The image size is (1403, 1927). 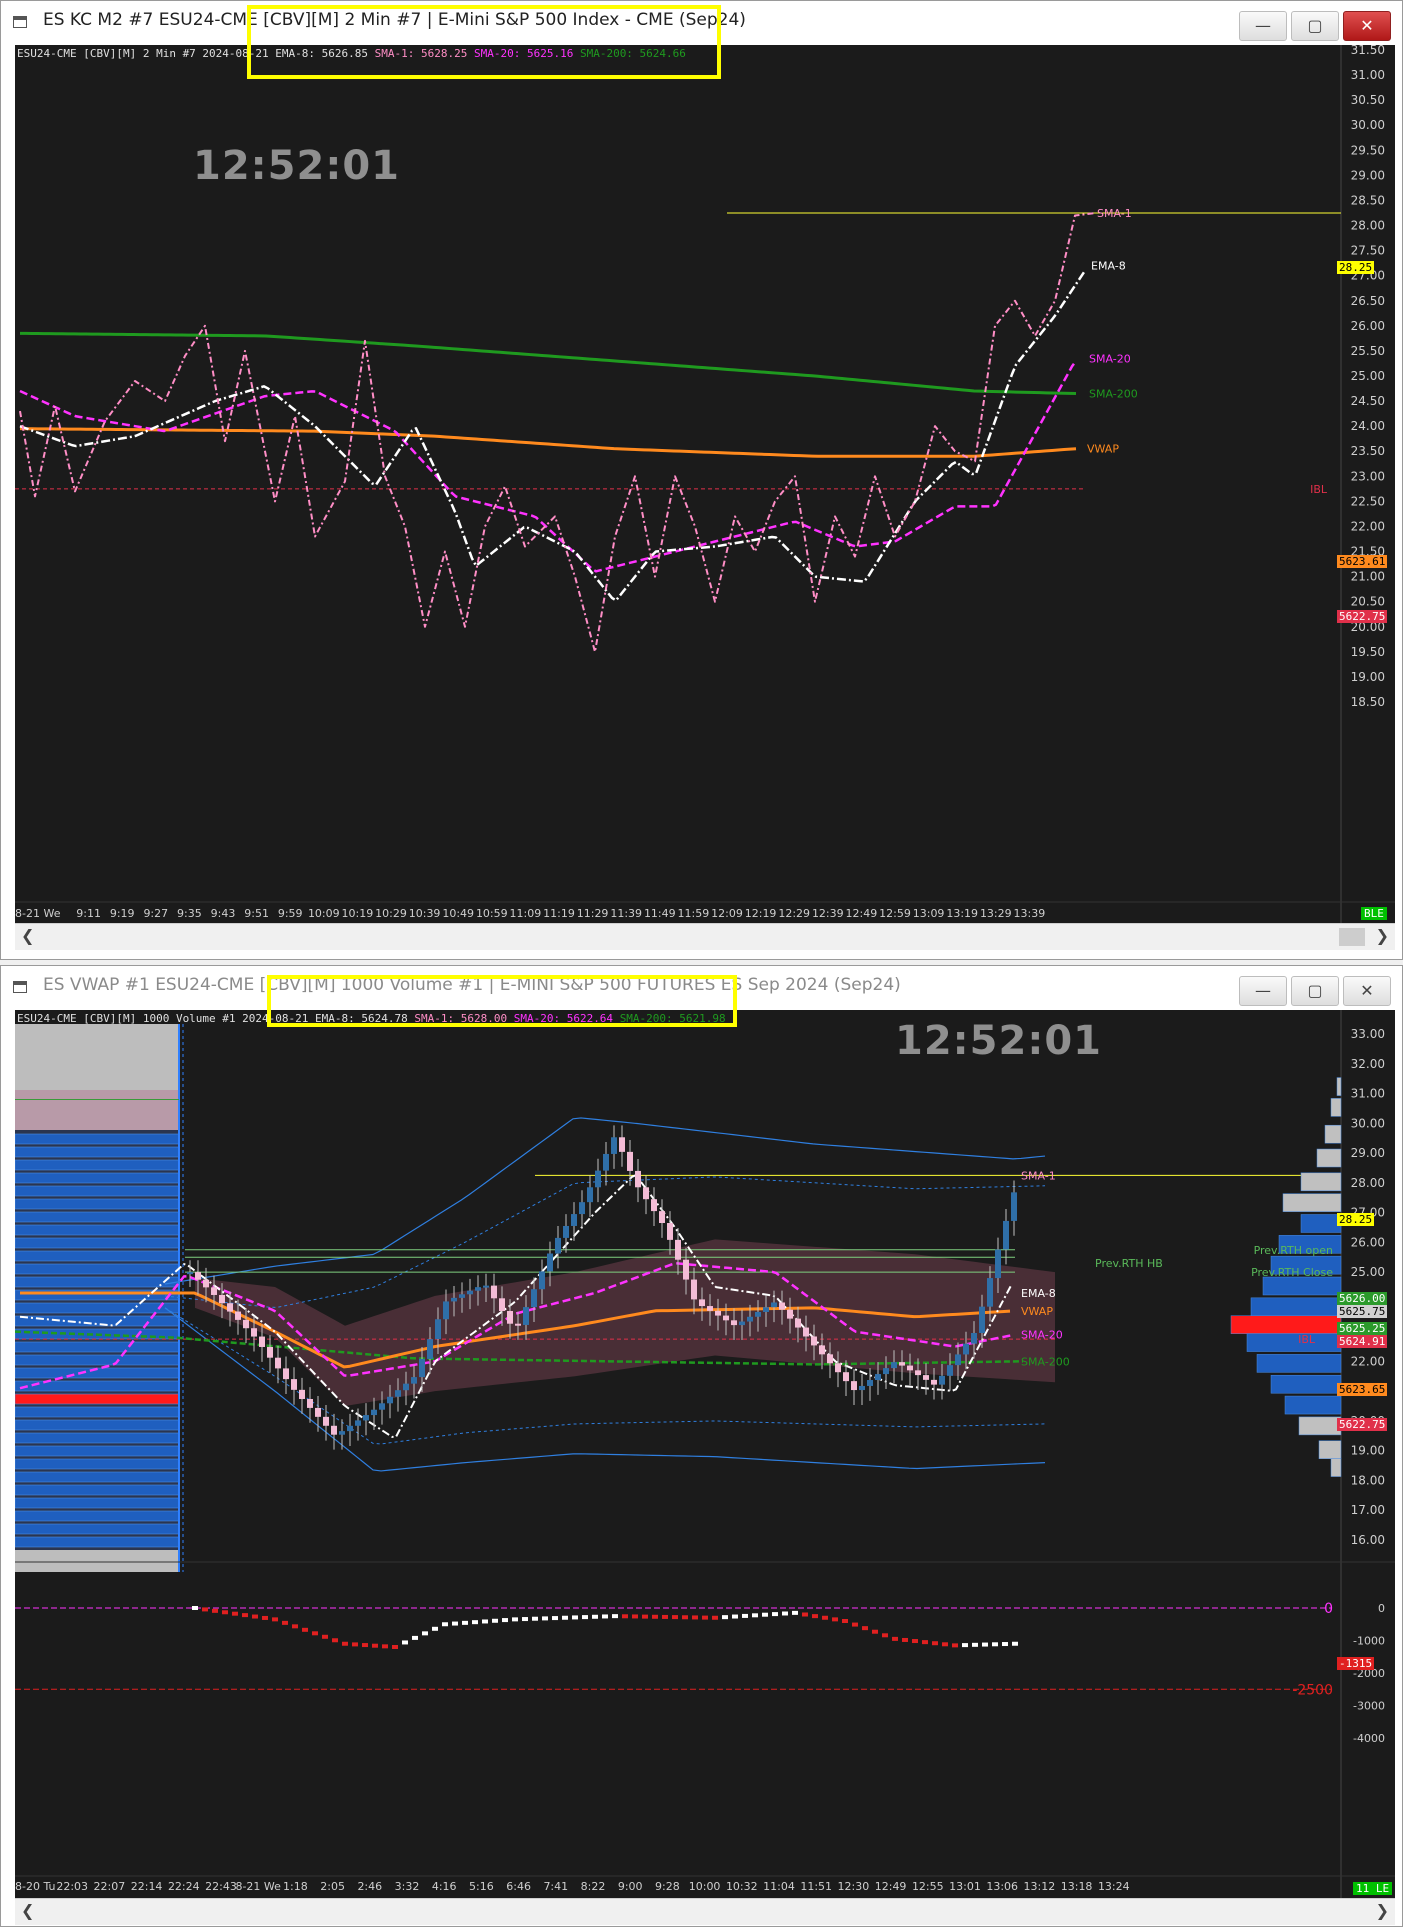 I want to click on x-tick-label: 9:00, so click(x=630, y=1886).